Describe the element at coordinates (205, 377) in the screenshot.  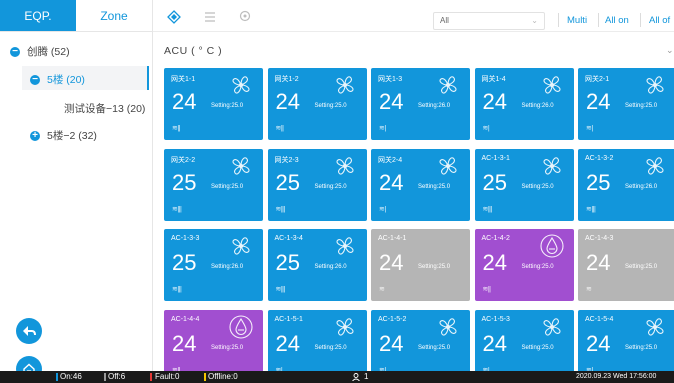
I see `status-offline-marker` at that location.